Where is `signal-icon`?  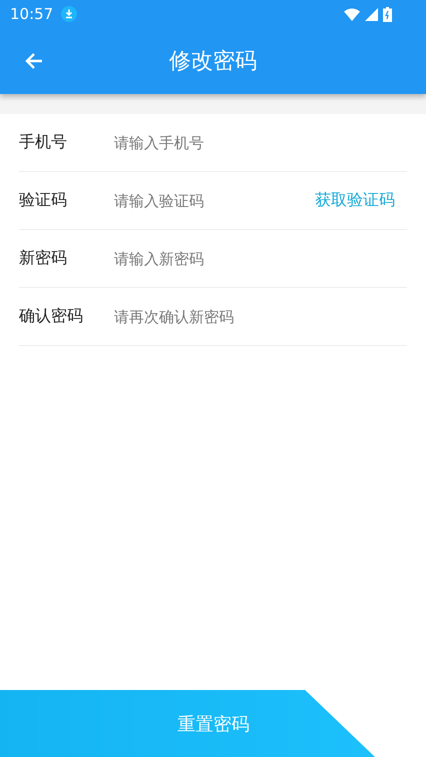
signal-icon is located at coordinates (371, 14).